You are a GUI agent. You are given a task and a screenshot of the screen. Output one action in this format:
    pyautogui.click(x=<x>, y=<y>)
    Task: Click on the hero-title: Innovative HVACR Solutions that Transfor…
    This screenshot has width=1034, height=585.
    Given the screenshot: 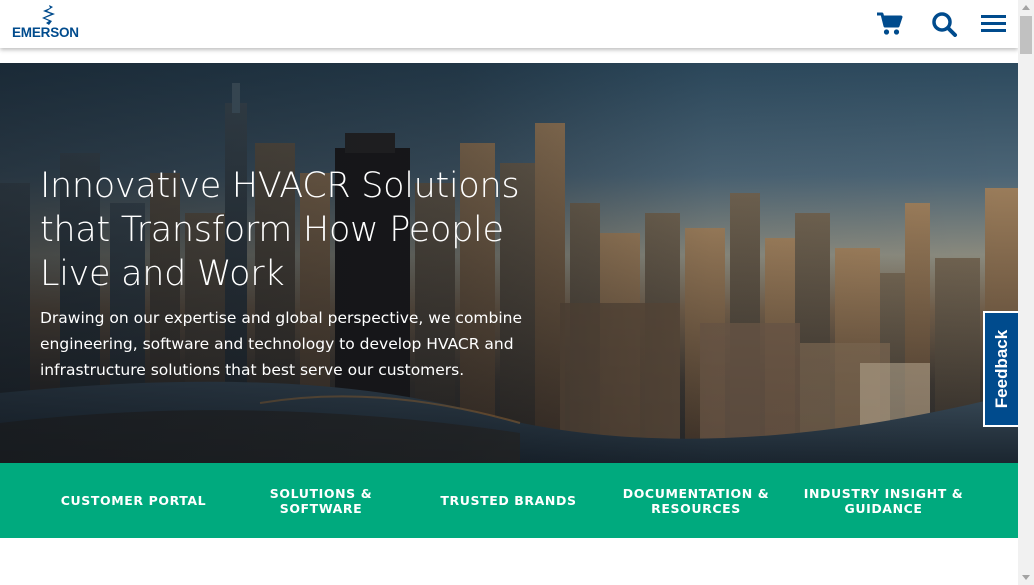 What is the action you would take?
    pyautogui.click(x=280, y=230)
    